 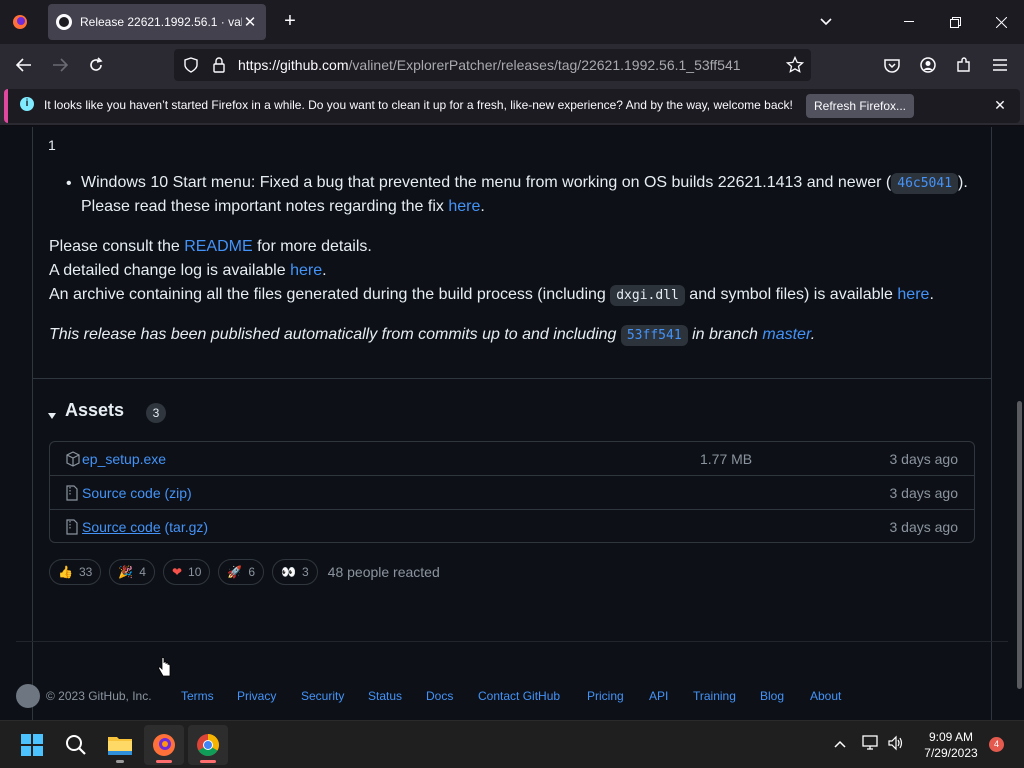 What do you see at coordinates (156, 413) in the screenshot?
I see `assets-count-badge: 3` at bounding box center [156, 413].